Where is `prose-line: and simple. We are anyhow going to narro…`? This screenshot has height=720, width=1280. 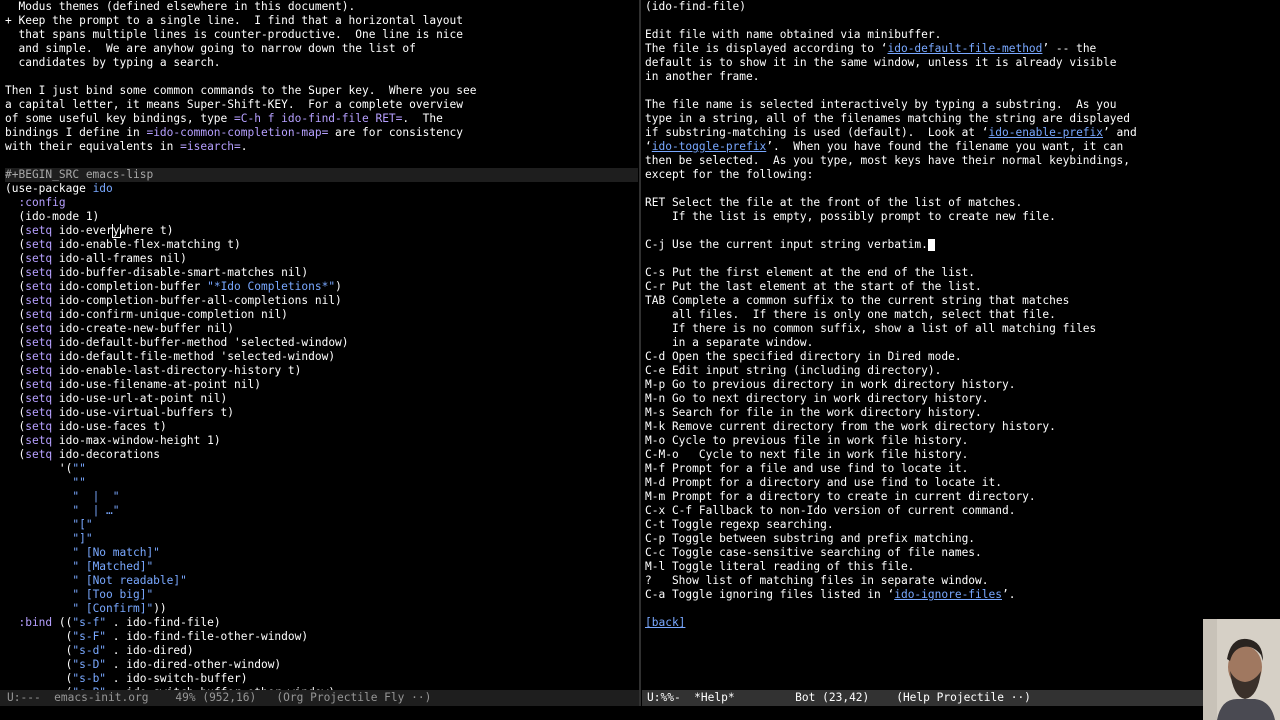 prose-line: and simple. We are anyhow going to narro… is located at coordinates (210, 48).